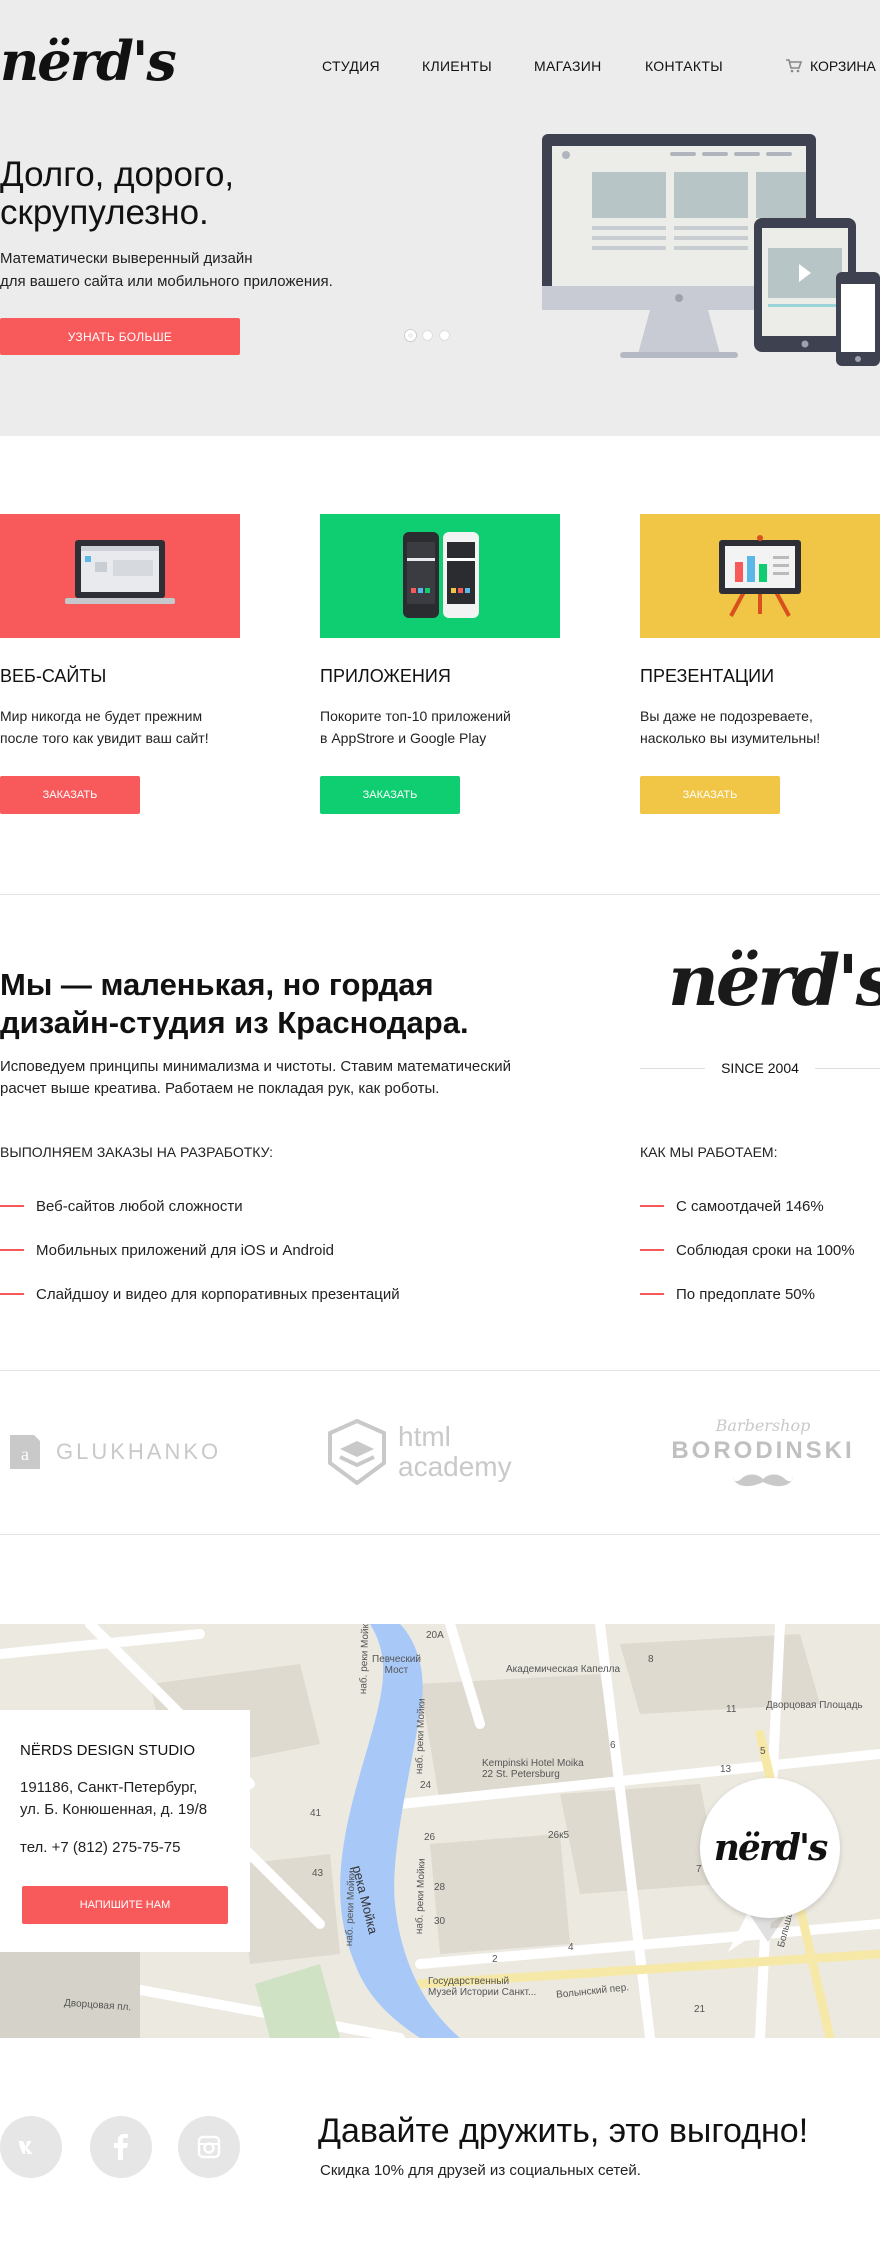  Describe the element at coordinates (763, 1425) in the screenshot. I see `barbershop-script: Barbershop` at that location.